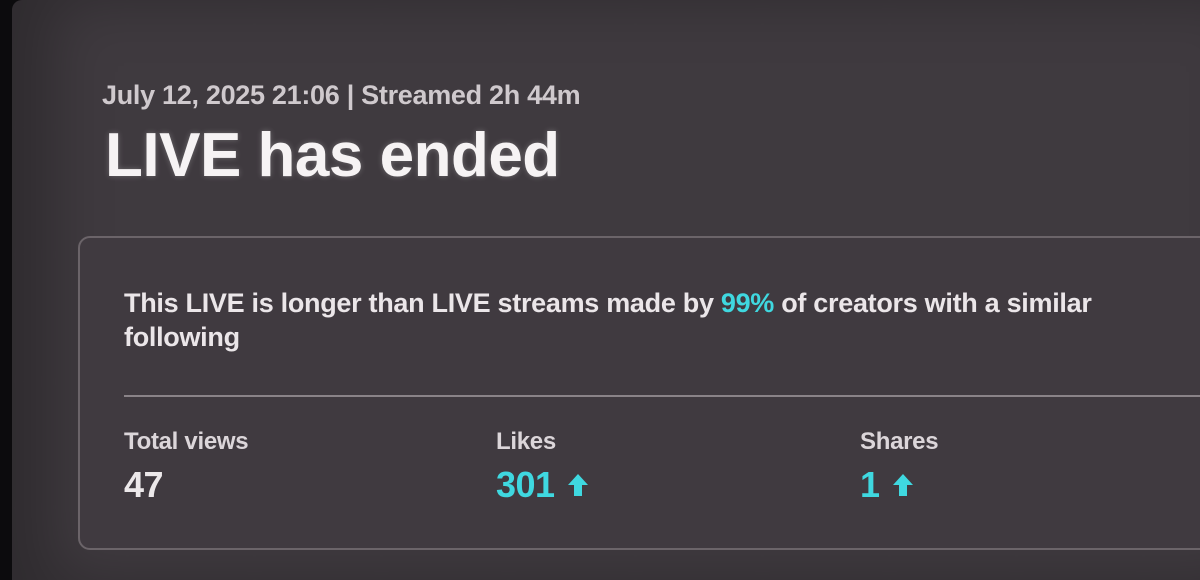 The image size is (1200, 580). Describe the element at coordinates (471, 95) in the screenshot. I see `stream-duration: Streamed 2h 44m` at that location.